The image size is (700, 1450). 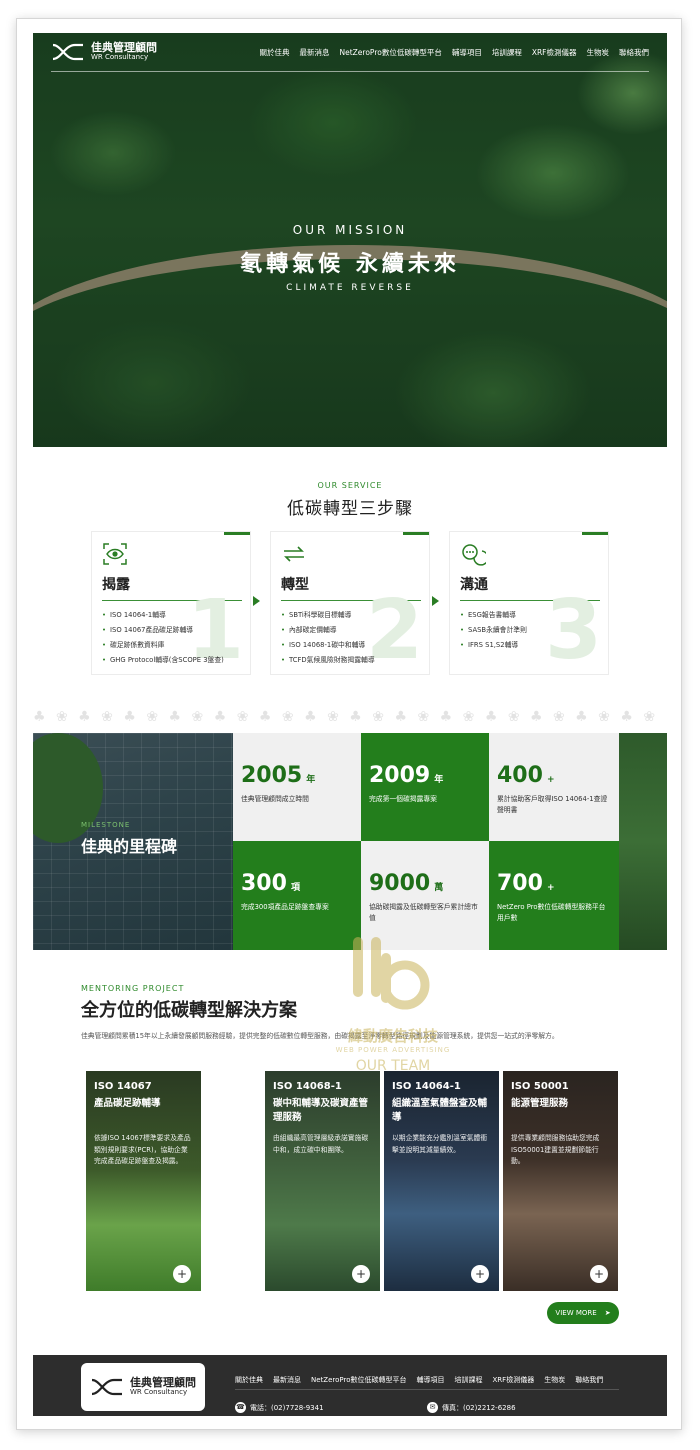 What do you see at coordinates (403, 799) in the screenshot?
I see `stat-description: 完成第一個碳揭露專案` at bounding box center [403, 799].